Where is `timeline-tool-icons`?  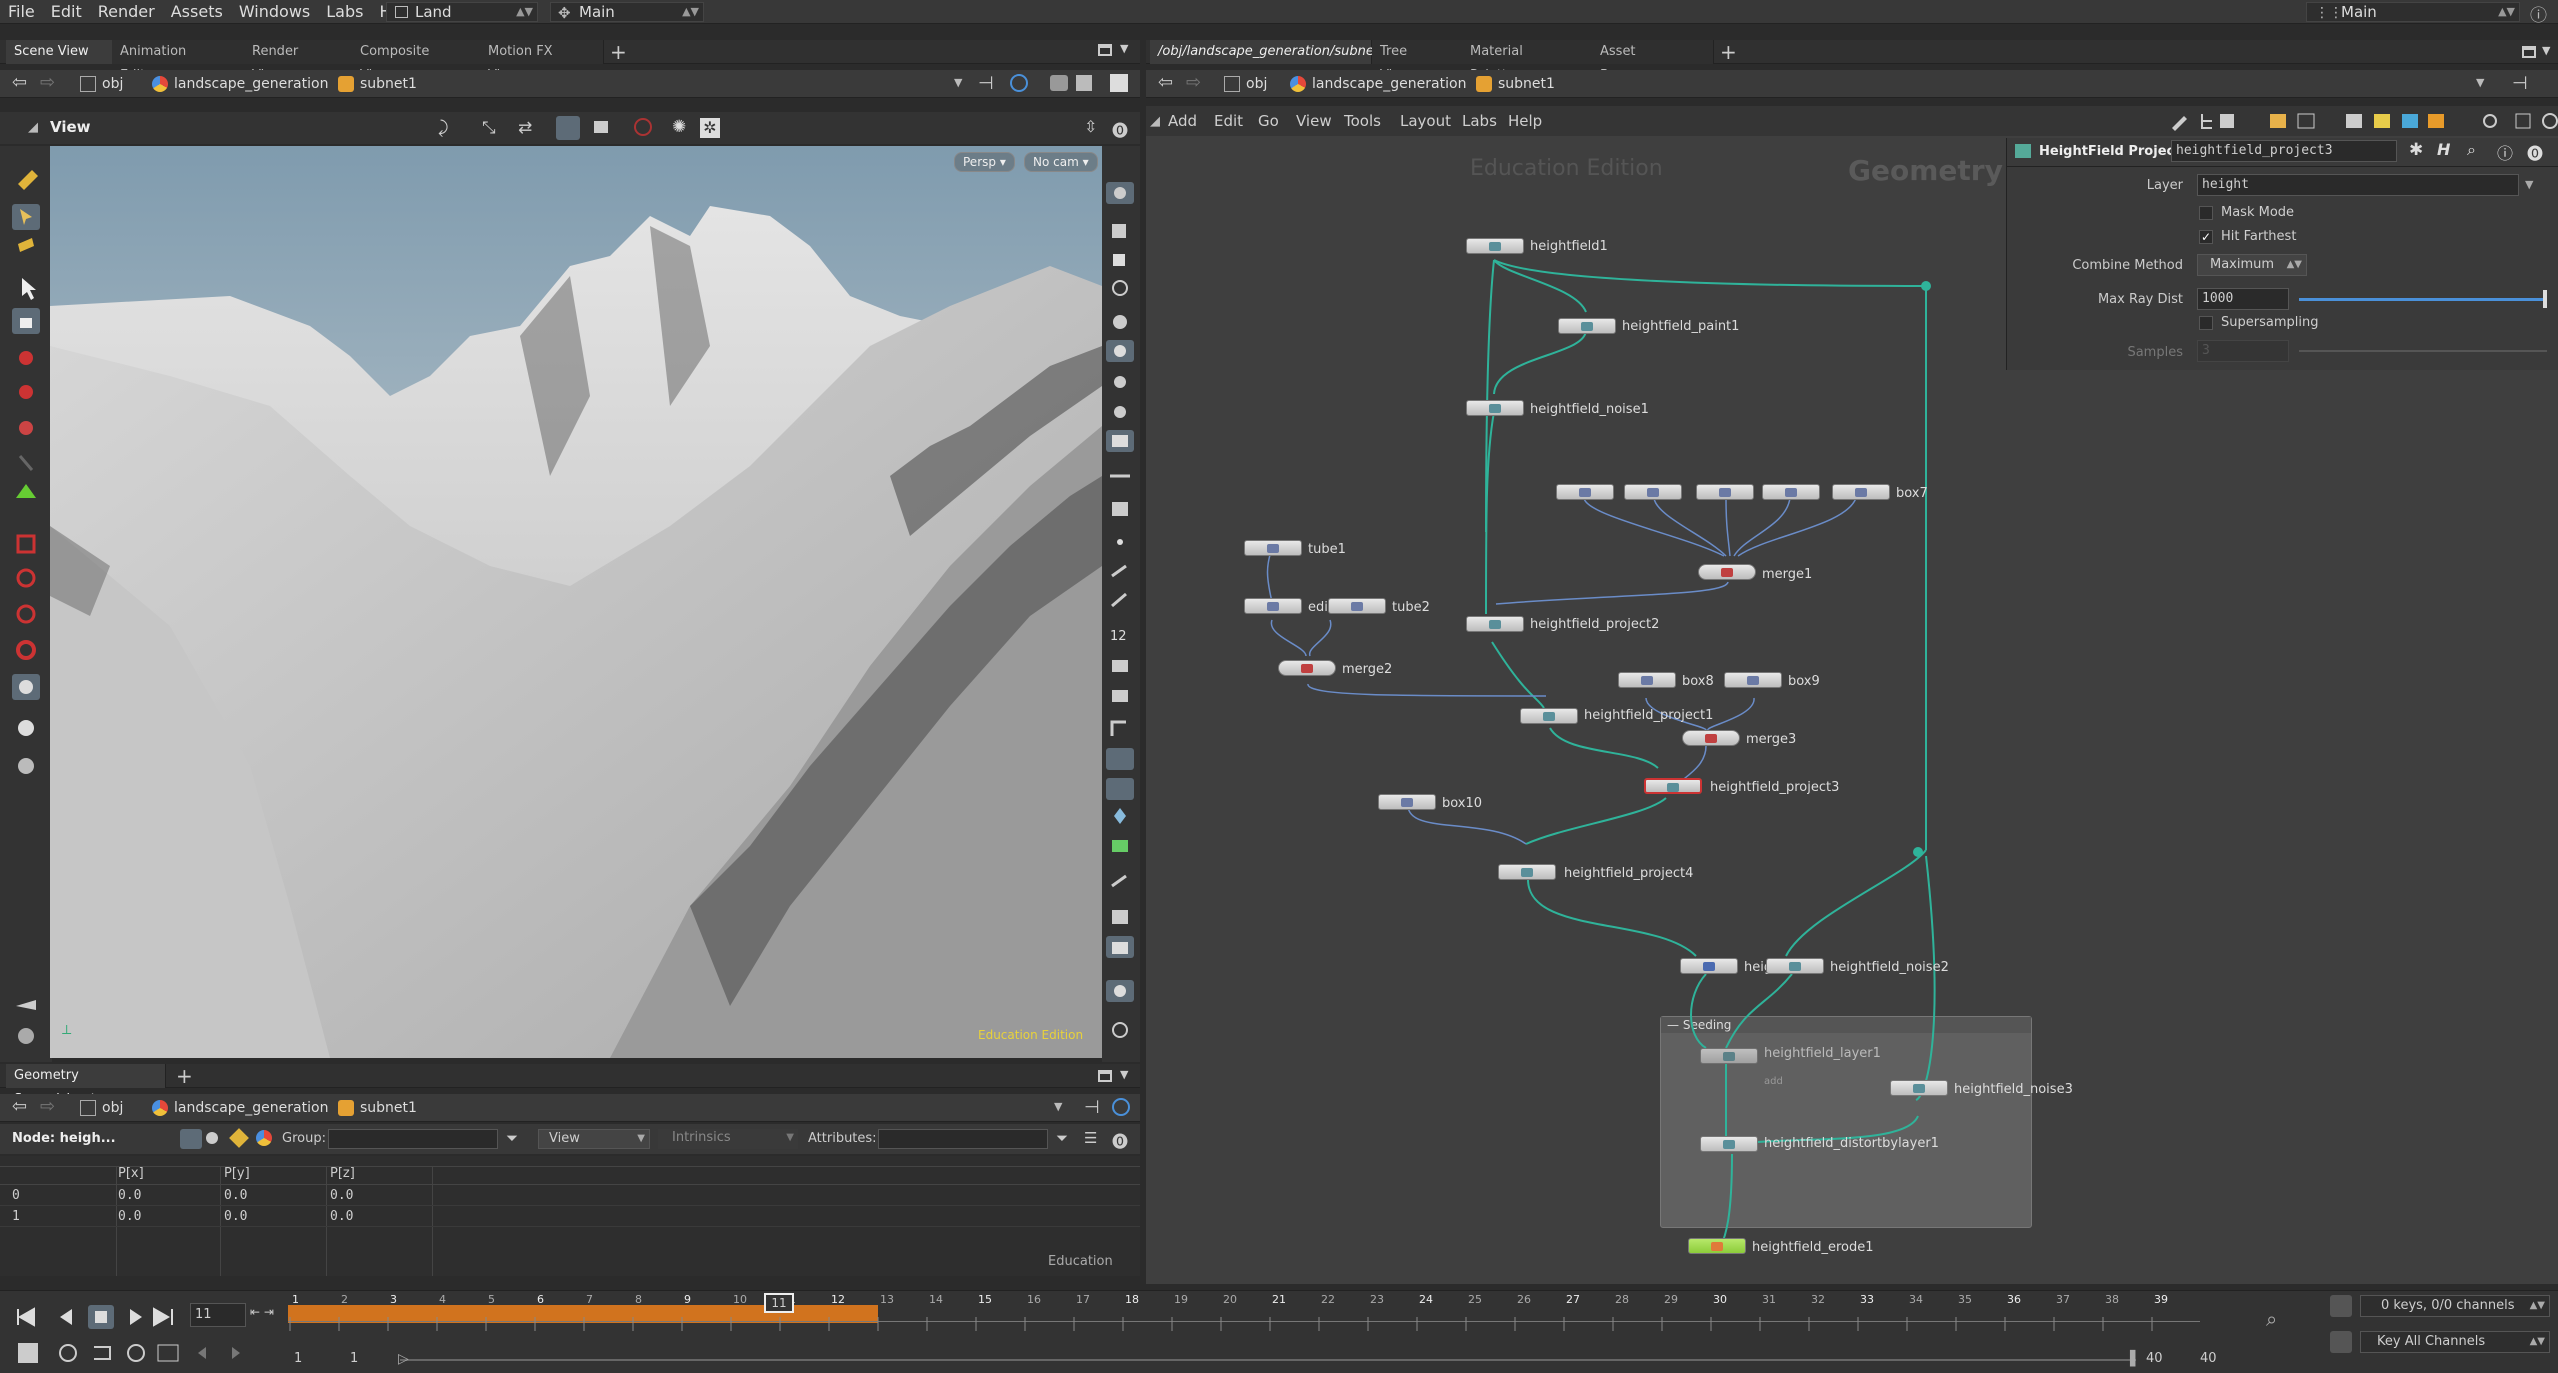
timeline-tool-icons is located at coordinates (138, 1354).